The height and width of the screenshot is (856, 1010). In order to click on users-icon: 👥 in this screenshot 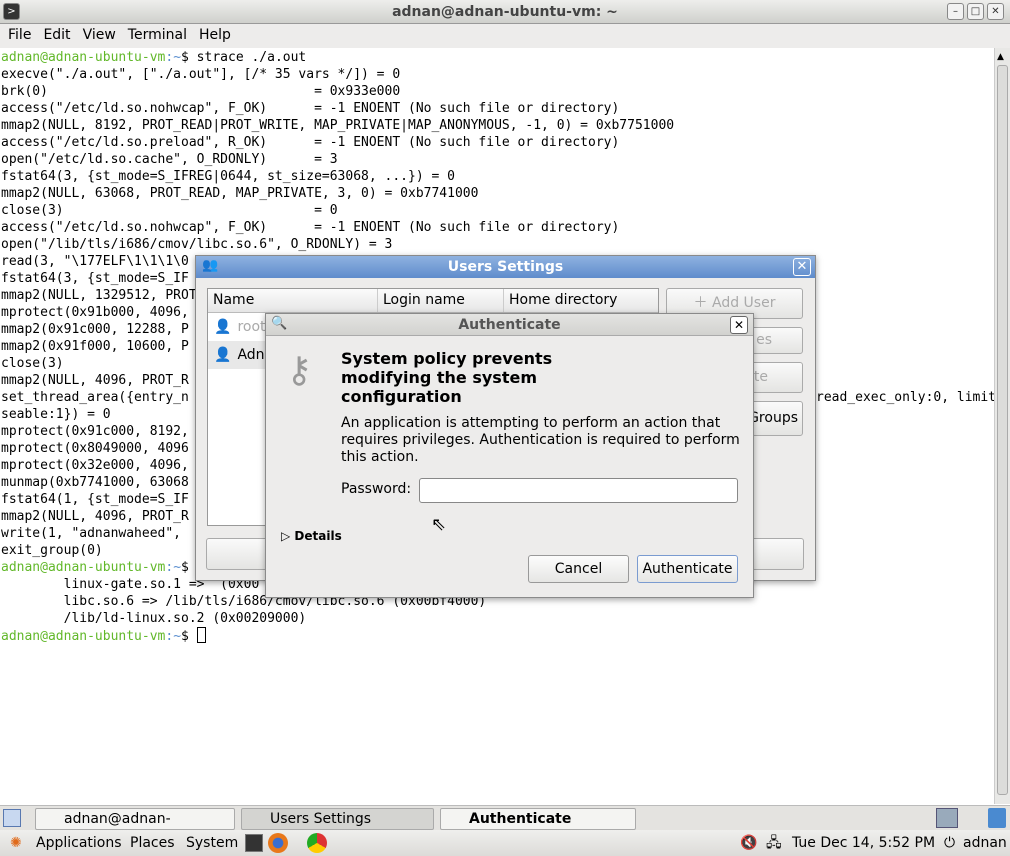, I will do `click(210, 265)`.